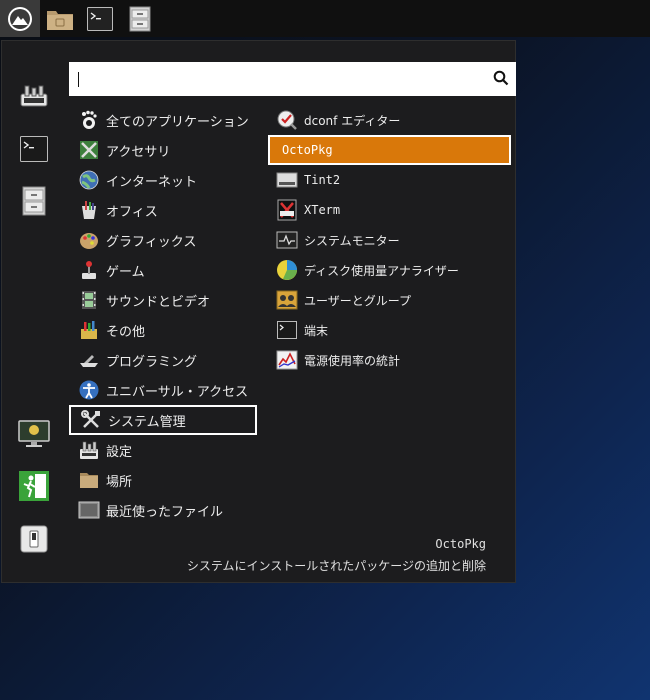 Image resolution: width=650 pixels, height=700 pixels. I want to click on archive-button, so click(140, 18).